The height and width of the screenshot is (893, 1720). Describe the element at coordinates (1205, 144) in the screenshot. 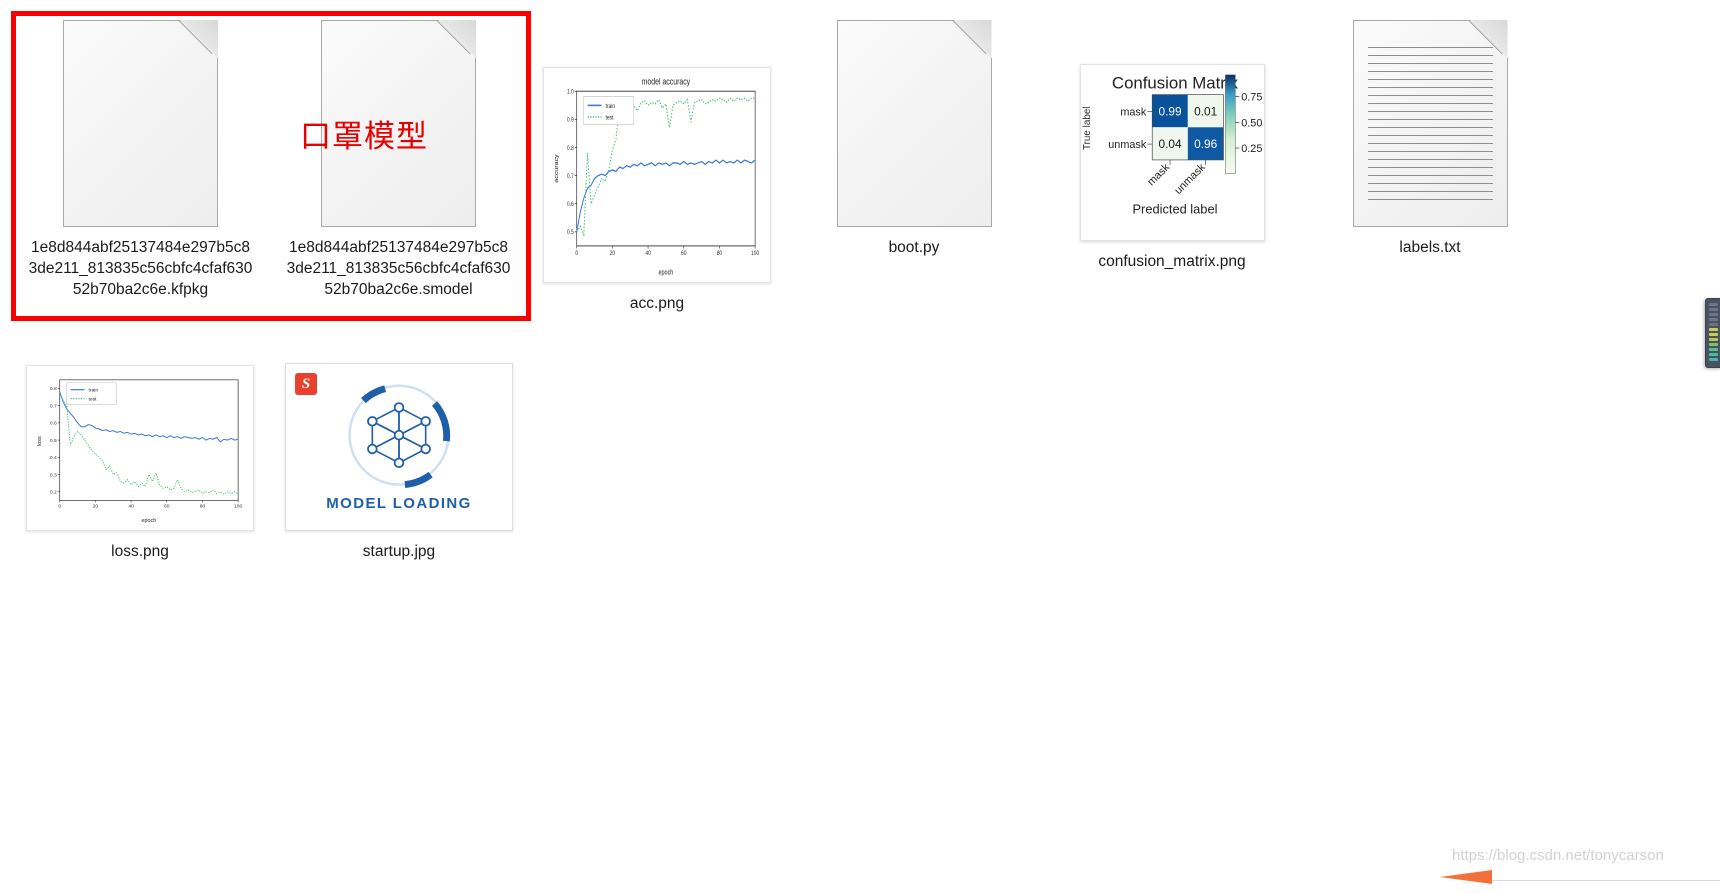

I see `svg-text: 0.96` at that location.